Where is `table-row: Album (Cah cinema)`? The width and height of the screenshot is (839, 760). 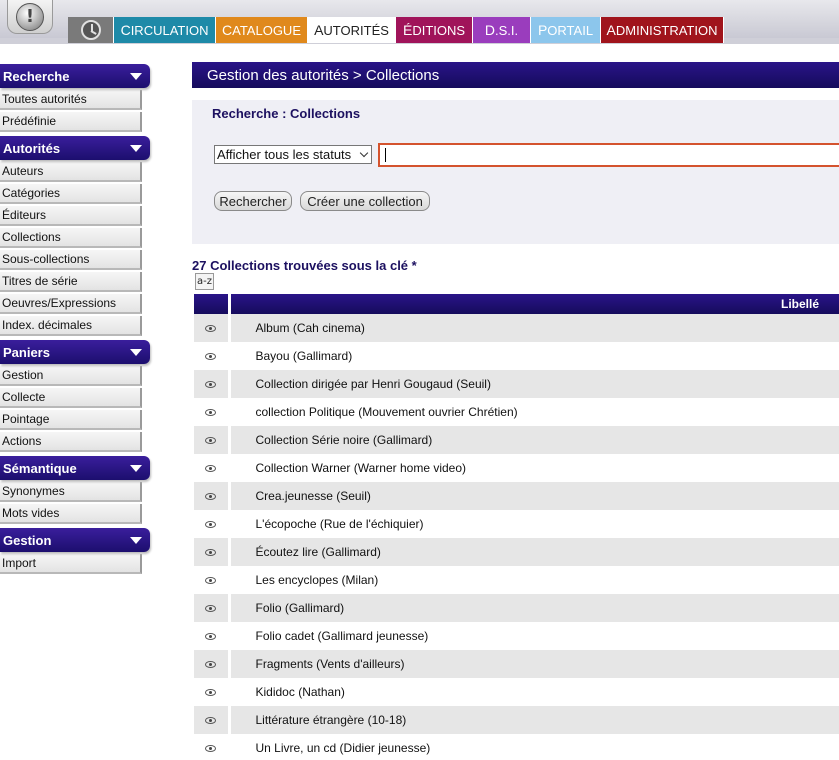 table-row: Album (Cah cinema) is located at coordinates (516, 328).